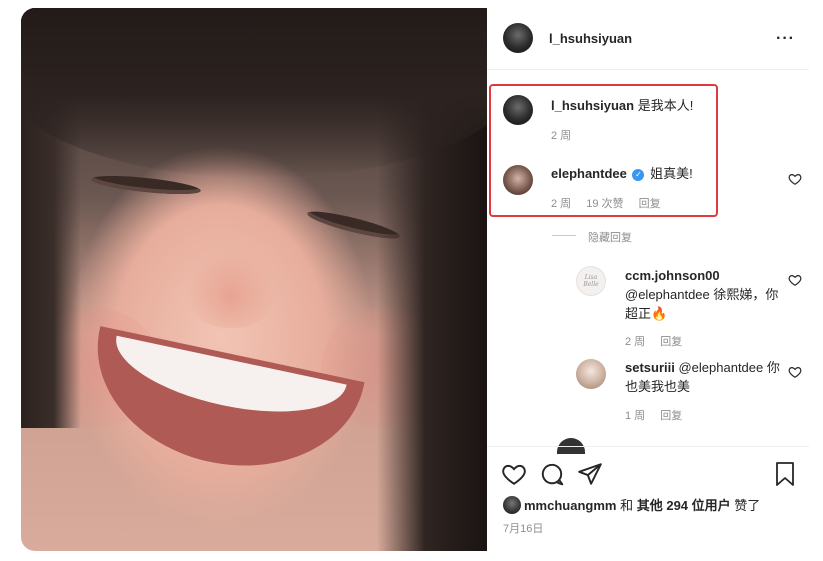  Describe the element at coordinates (570, 505) in the screenshot. I see `liker-username: mmchuangmm` at that location.